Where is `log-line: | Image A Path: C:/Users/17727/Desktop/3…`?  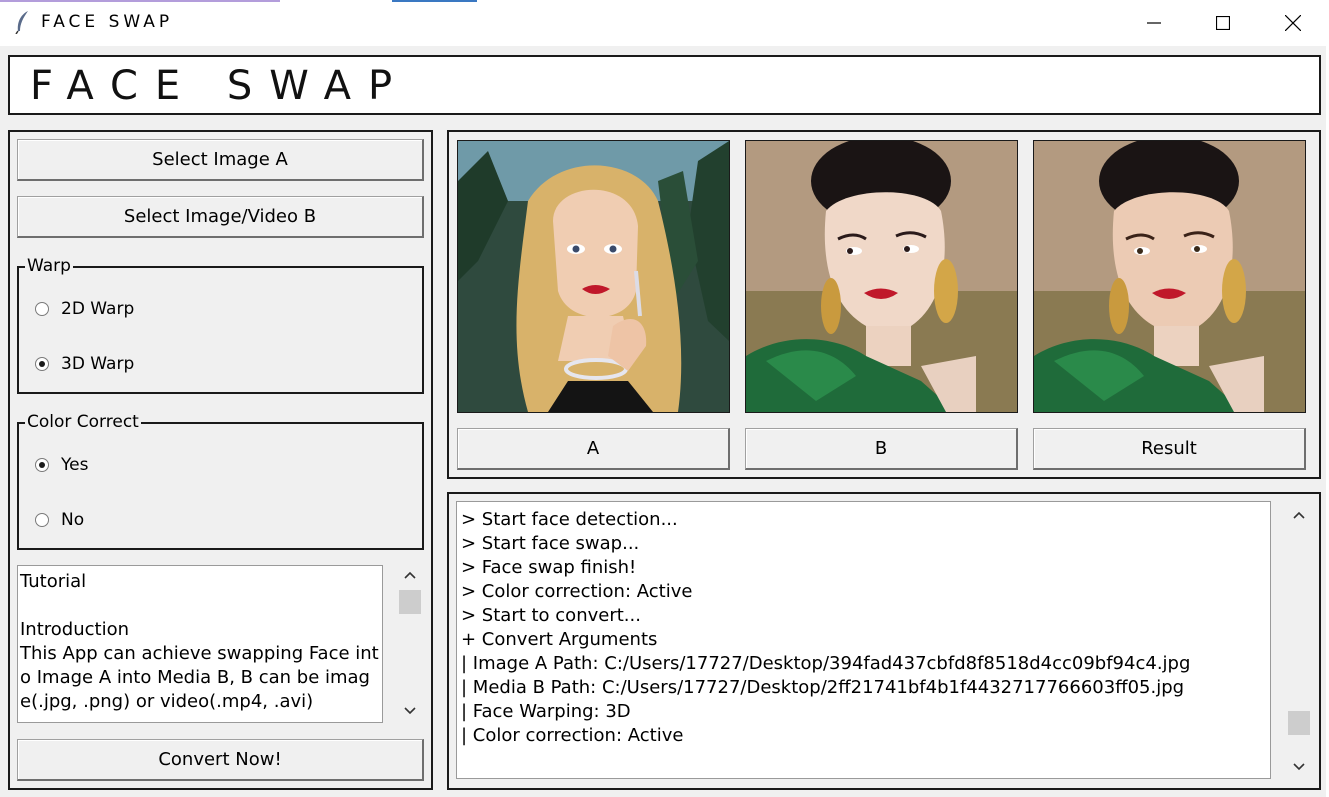 log-line: | Image A Path: C:/Users/17727/Desktop/3… is located at coordinates (826, 663).